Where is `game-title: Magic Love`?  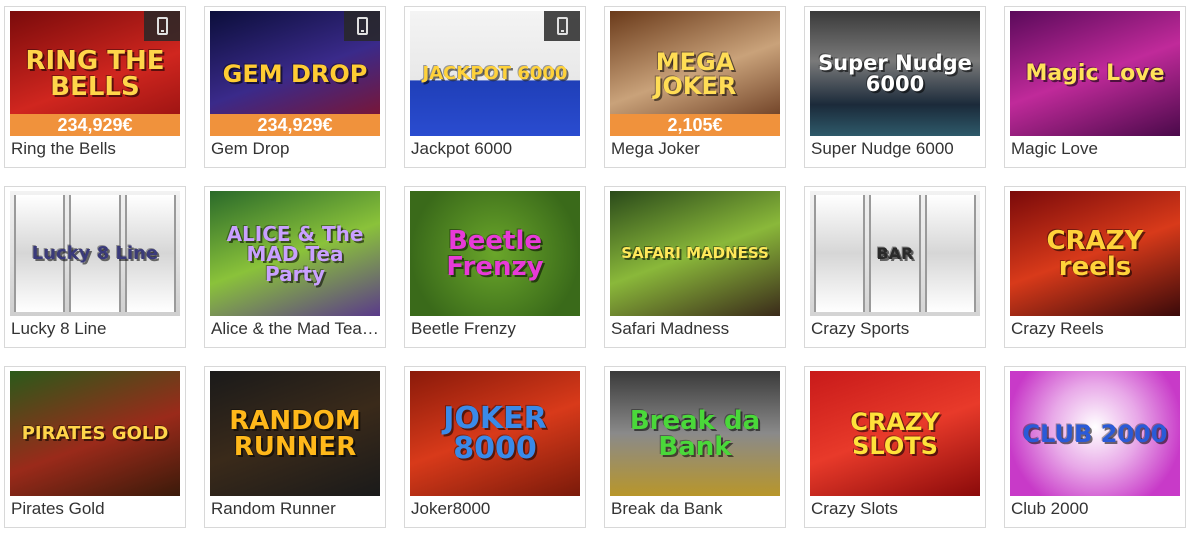
game-title: Magic Love is located at coordinates (1095, 150).